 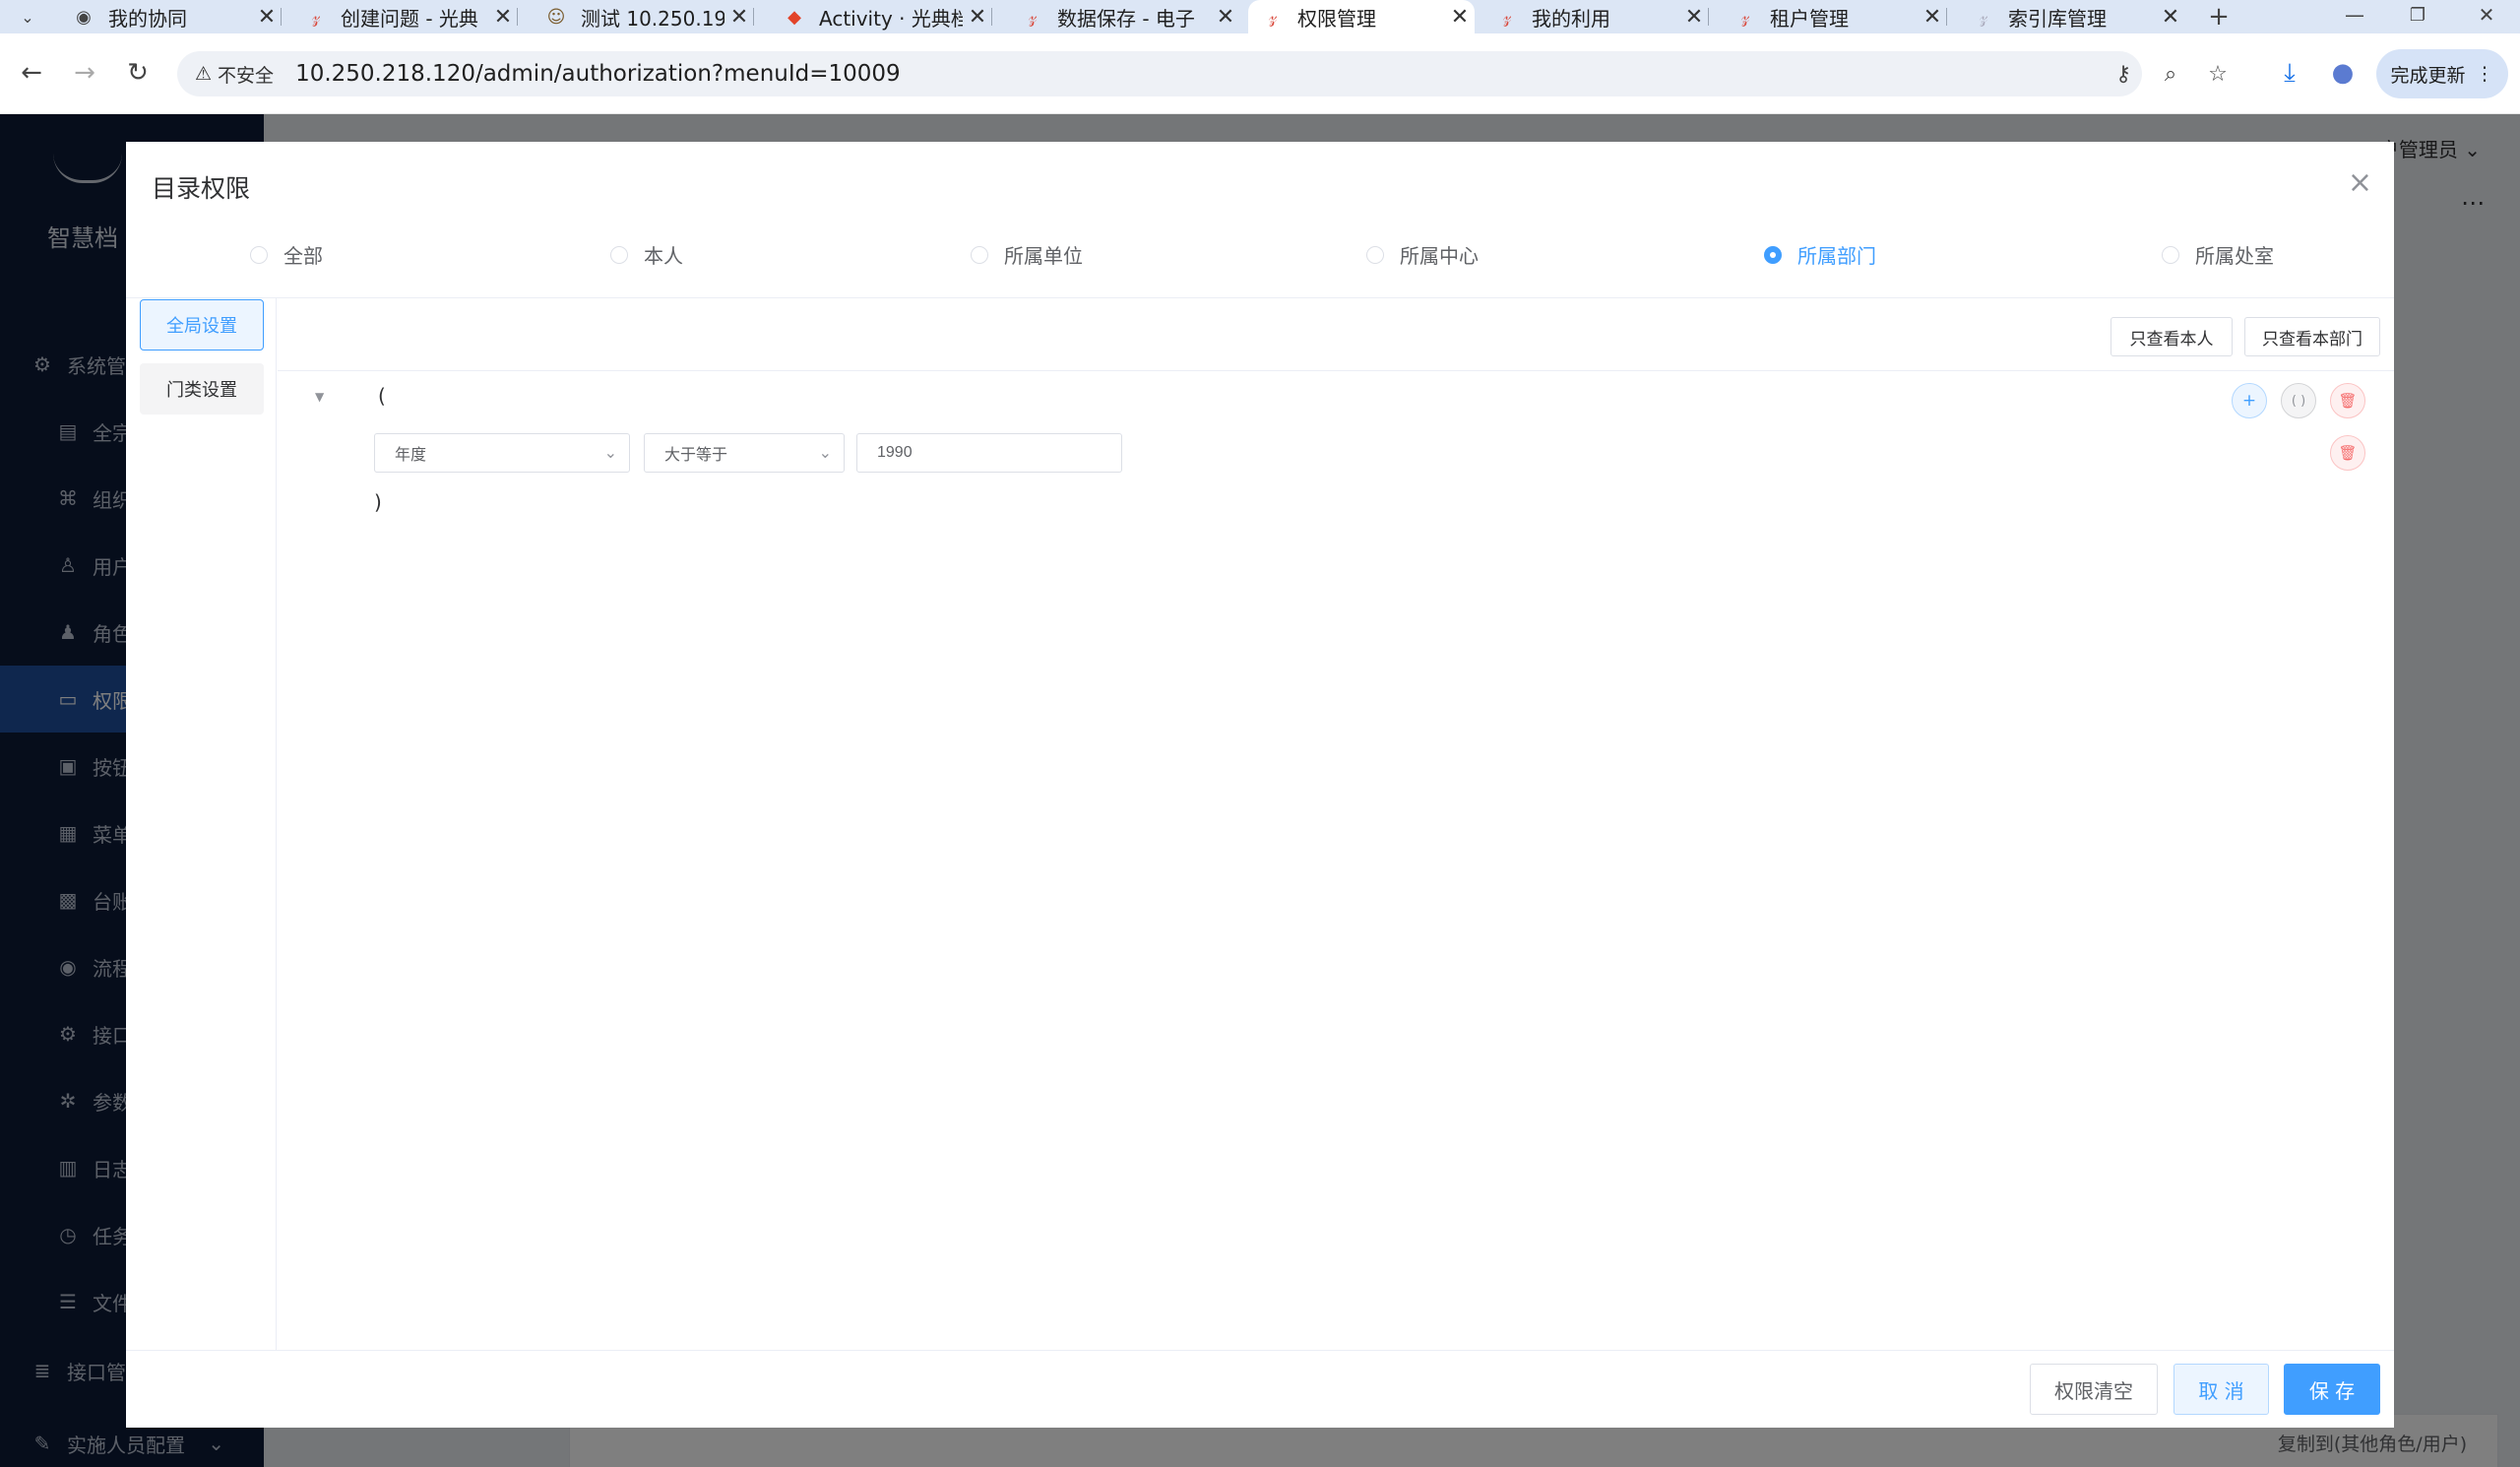 What do you see at coordinates (1043, 256) in the screenshot?
I see `radio-label: 所属单位` at bounding box center [1043, 256].